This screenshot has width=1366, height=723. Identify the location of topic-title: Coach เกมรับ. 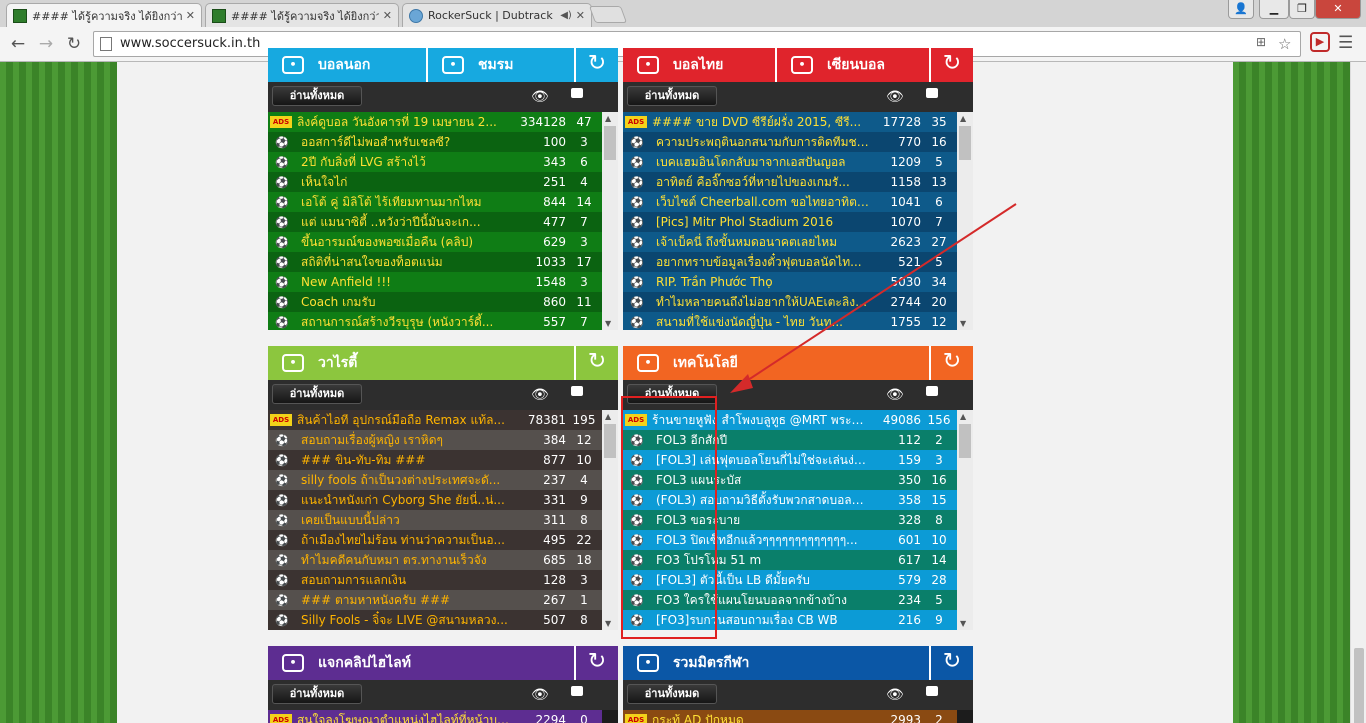
(407, 302).